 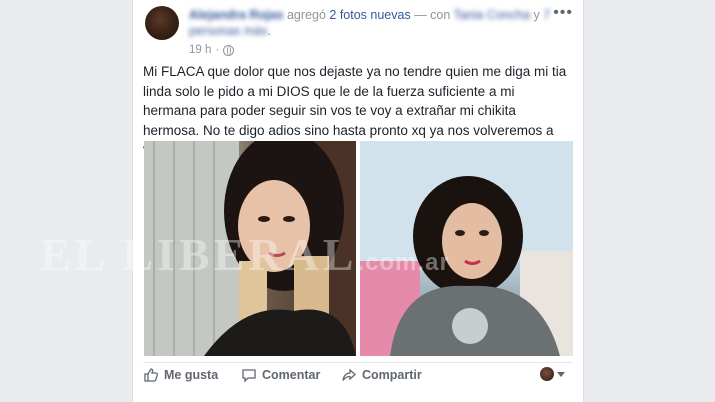 What do you see at coordinates (229, 50) in the screenshot?
I see `globe-icon` at bounding box center [229, 50].